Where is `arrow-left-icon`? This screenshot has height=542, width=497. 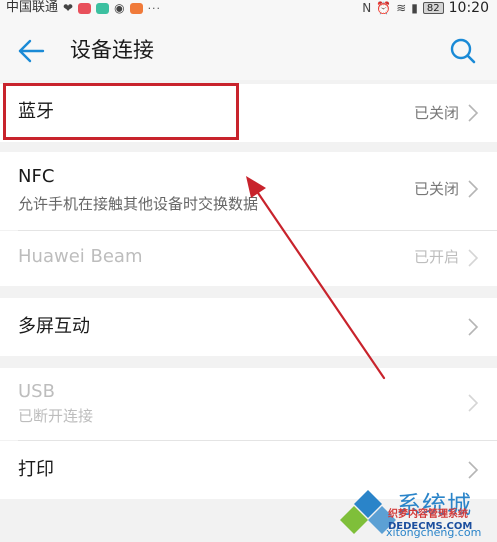 arrow-left-icon is located at coordinates (31, 51).